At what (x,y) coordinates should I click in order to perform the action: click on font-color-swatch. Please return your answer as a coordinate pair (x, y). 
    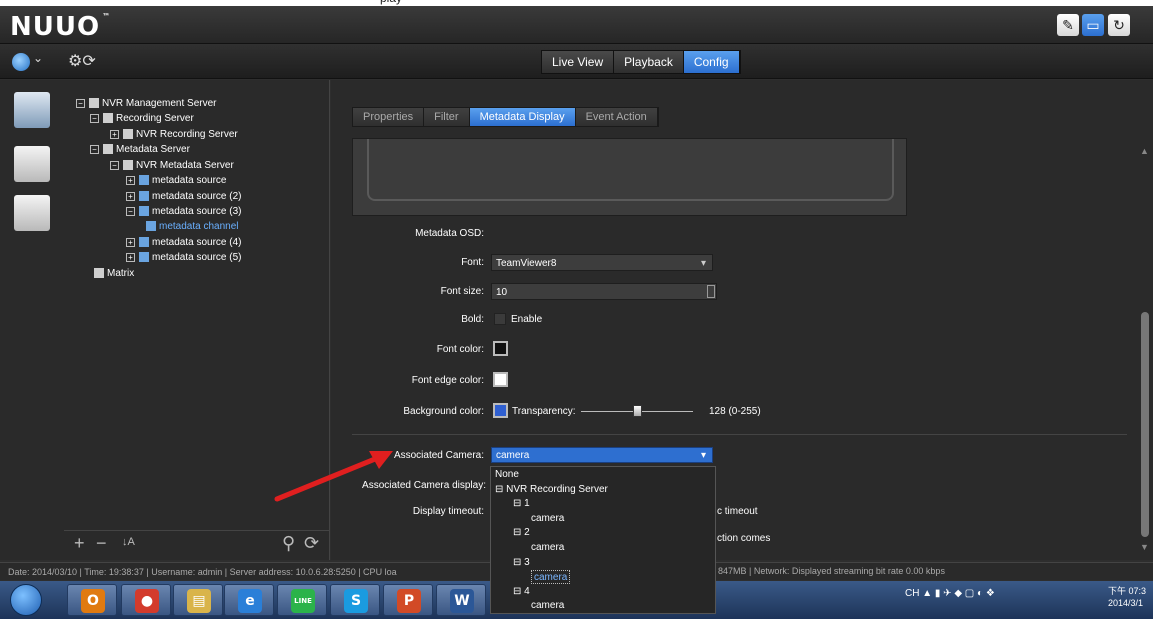
    Looking at the image, I should click on (500, 348).